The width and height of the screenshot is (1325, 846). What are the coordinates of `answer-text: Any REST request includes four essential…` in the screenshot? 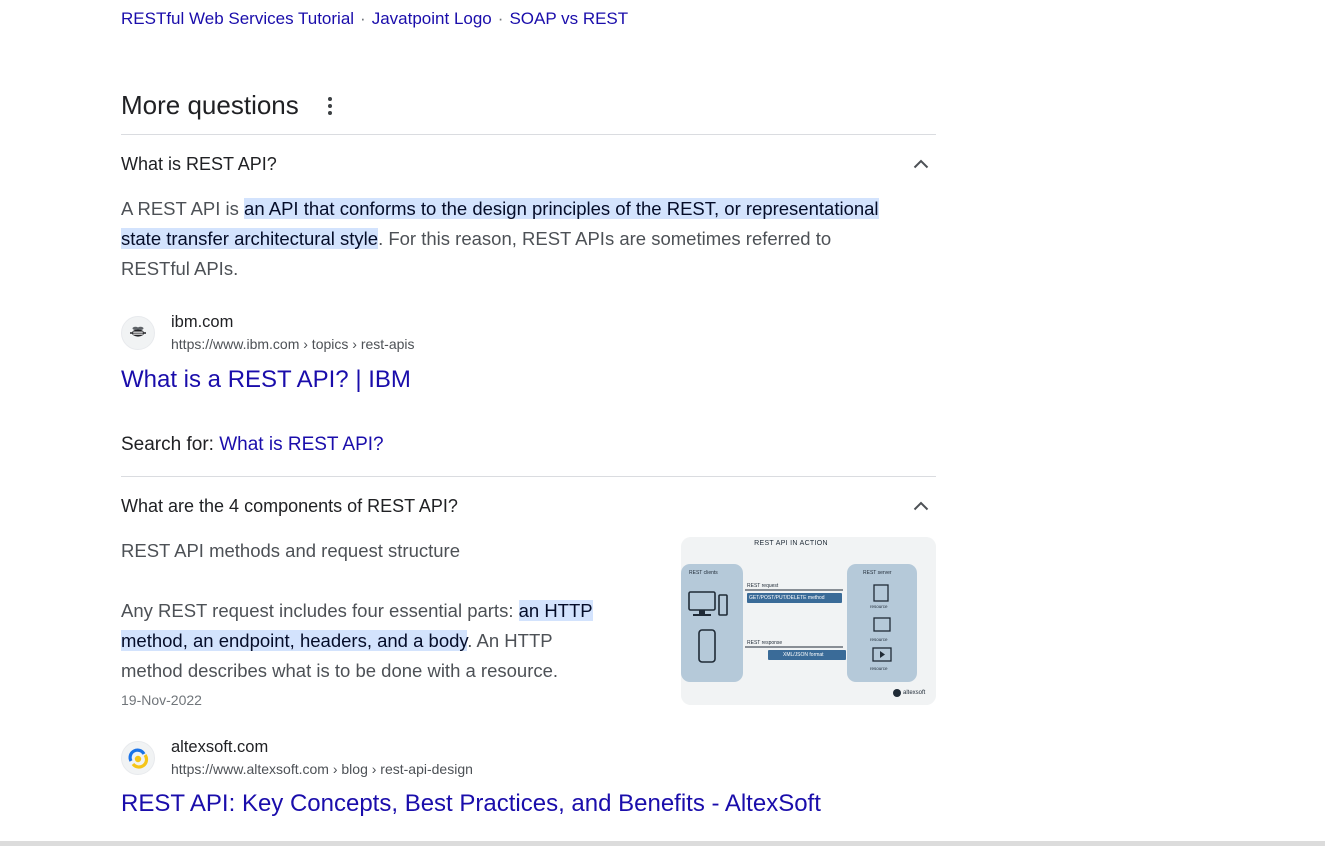 It's located at (320, 610).